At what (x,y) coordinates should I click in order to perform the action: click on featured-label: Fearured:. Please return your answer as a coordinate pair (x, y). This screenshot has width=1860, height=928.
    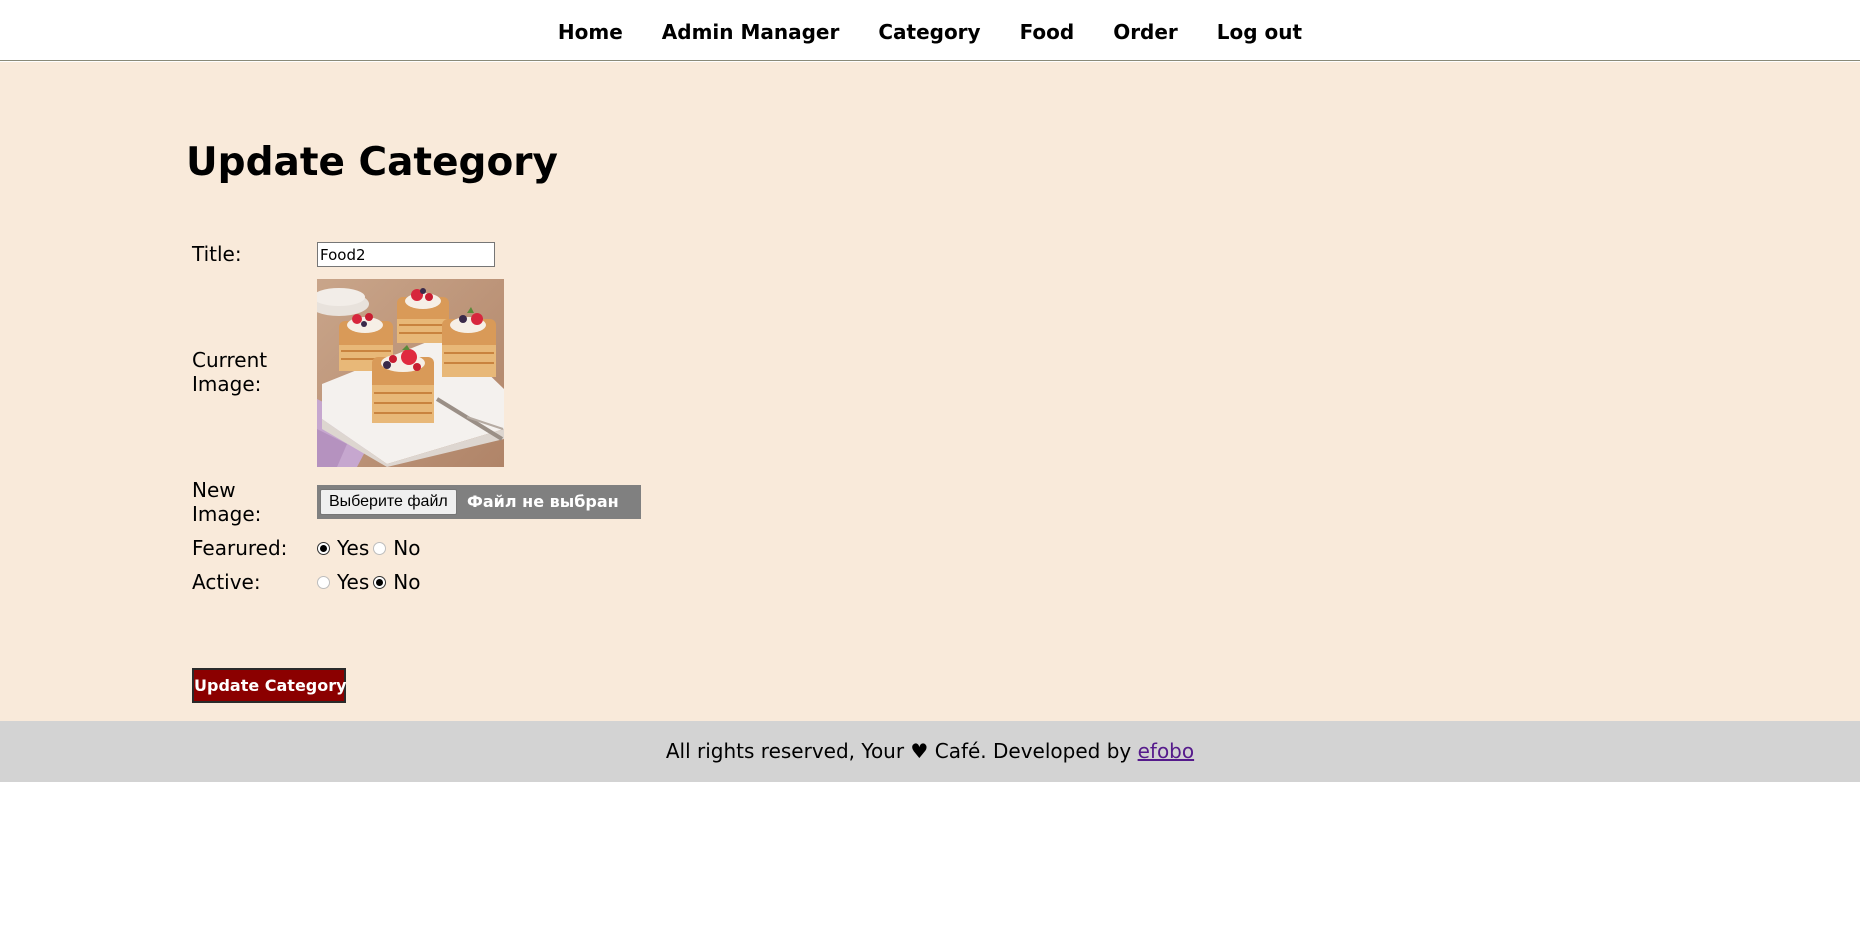
    Looking at the image, I should click on (240, 548).